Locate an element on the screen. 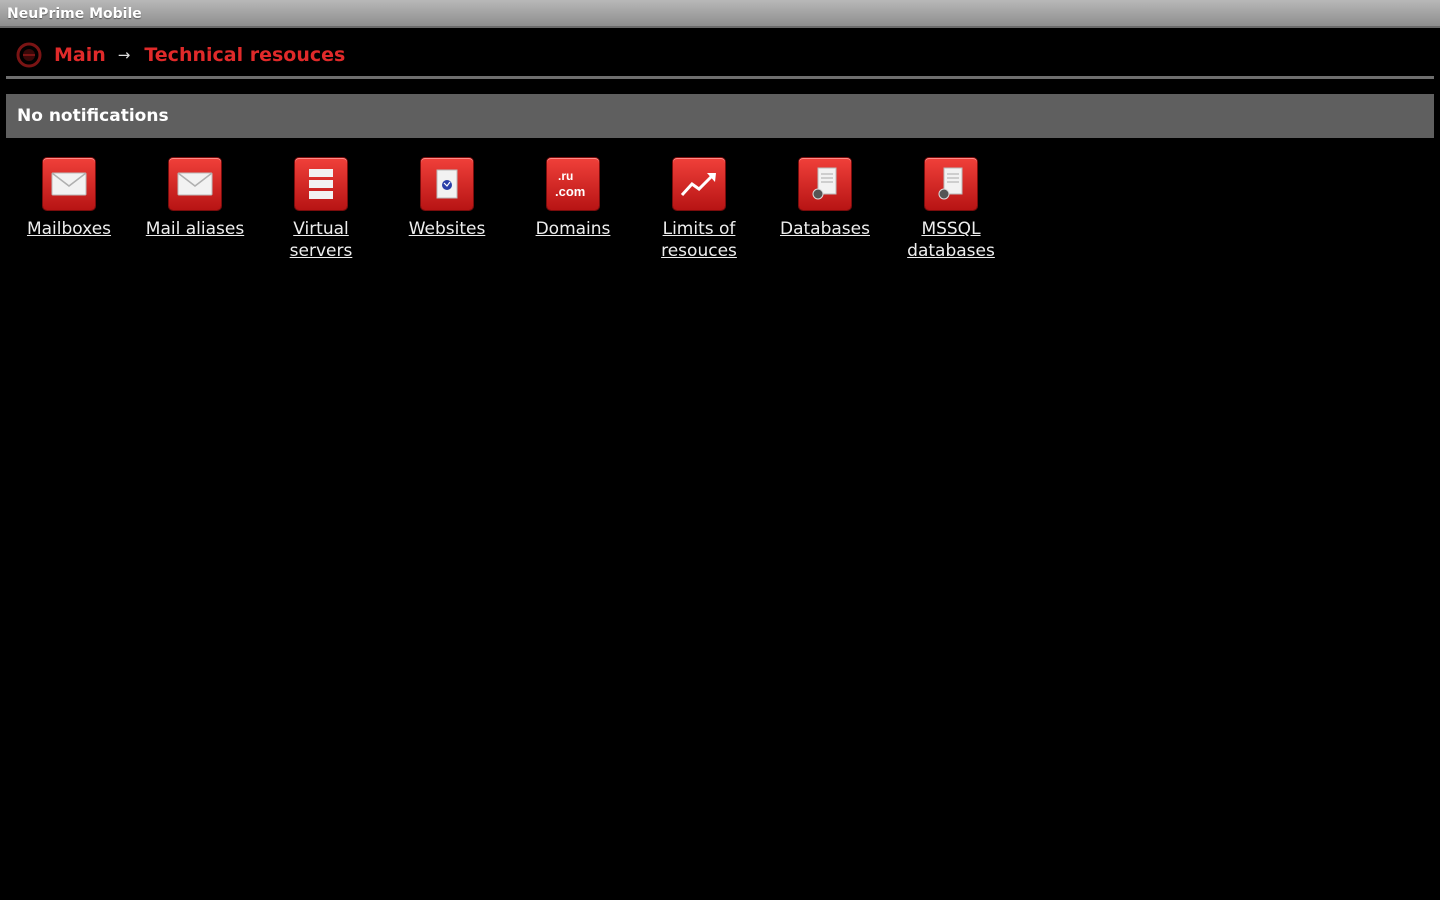 Image resolution: width=1440 pixels, height=900 pixels. tile-label: Mailboxes is located at coordinates (69, 229).